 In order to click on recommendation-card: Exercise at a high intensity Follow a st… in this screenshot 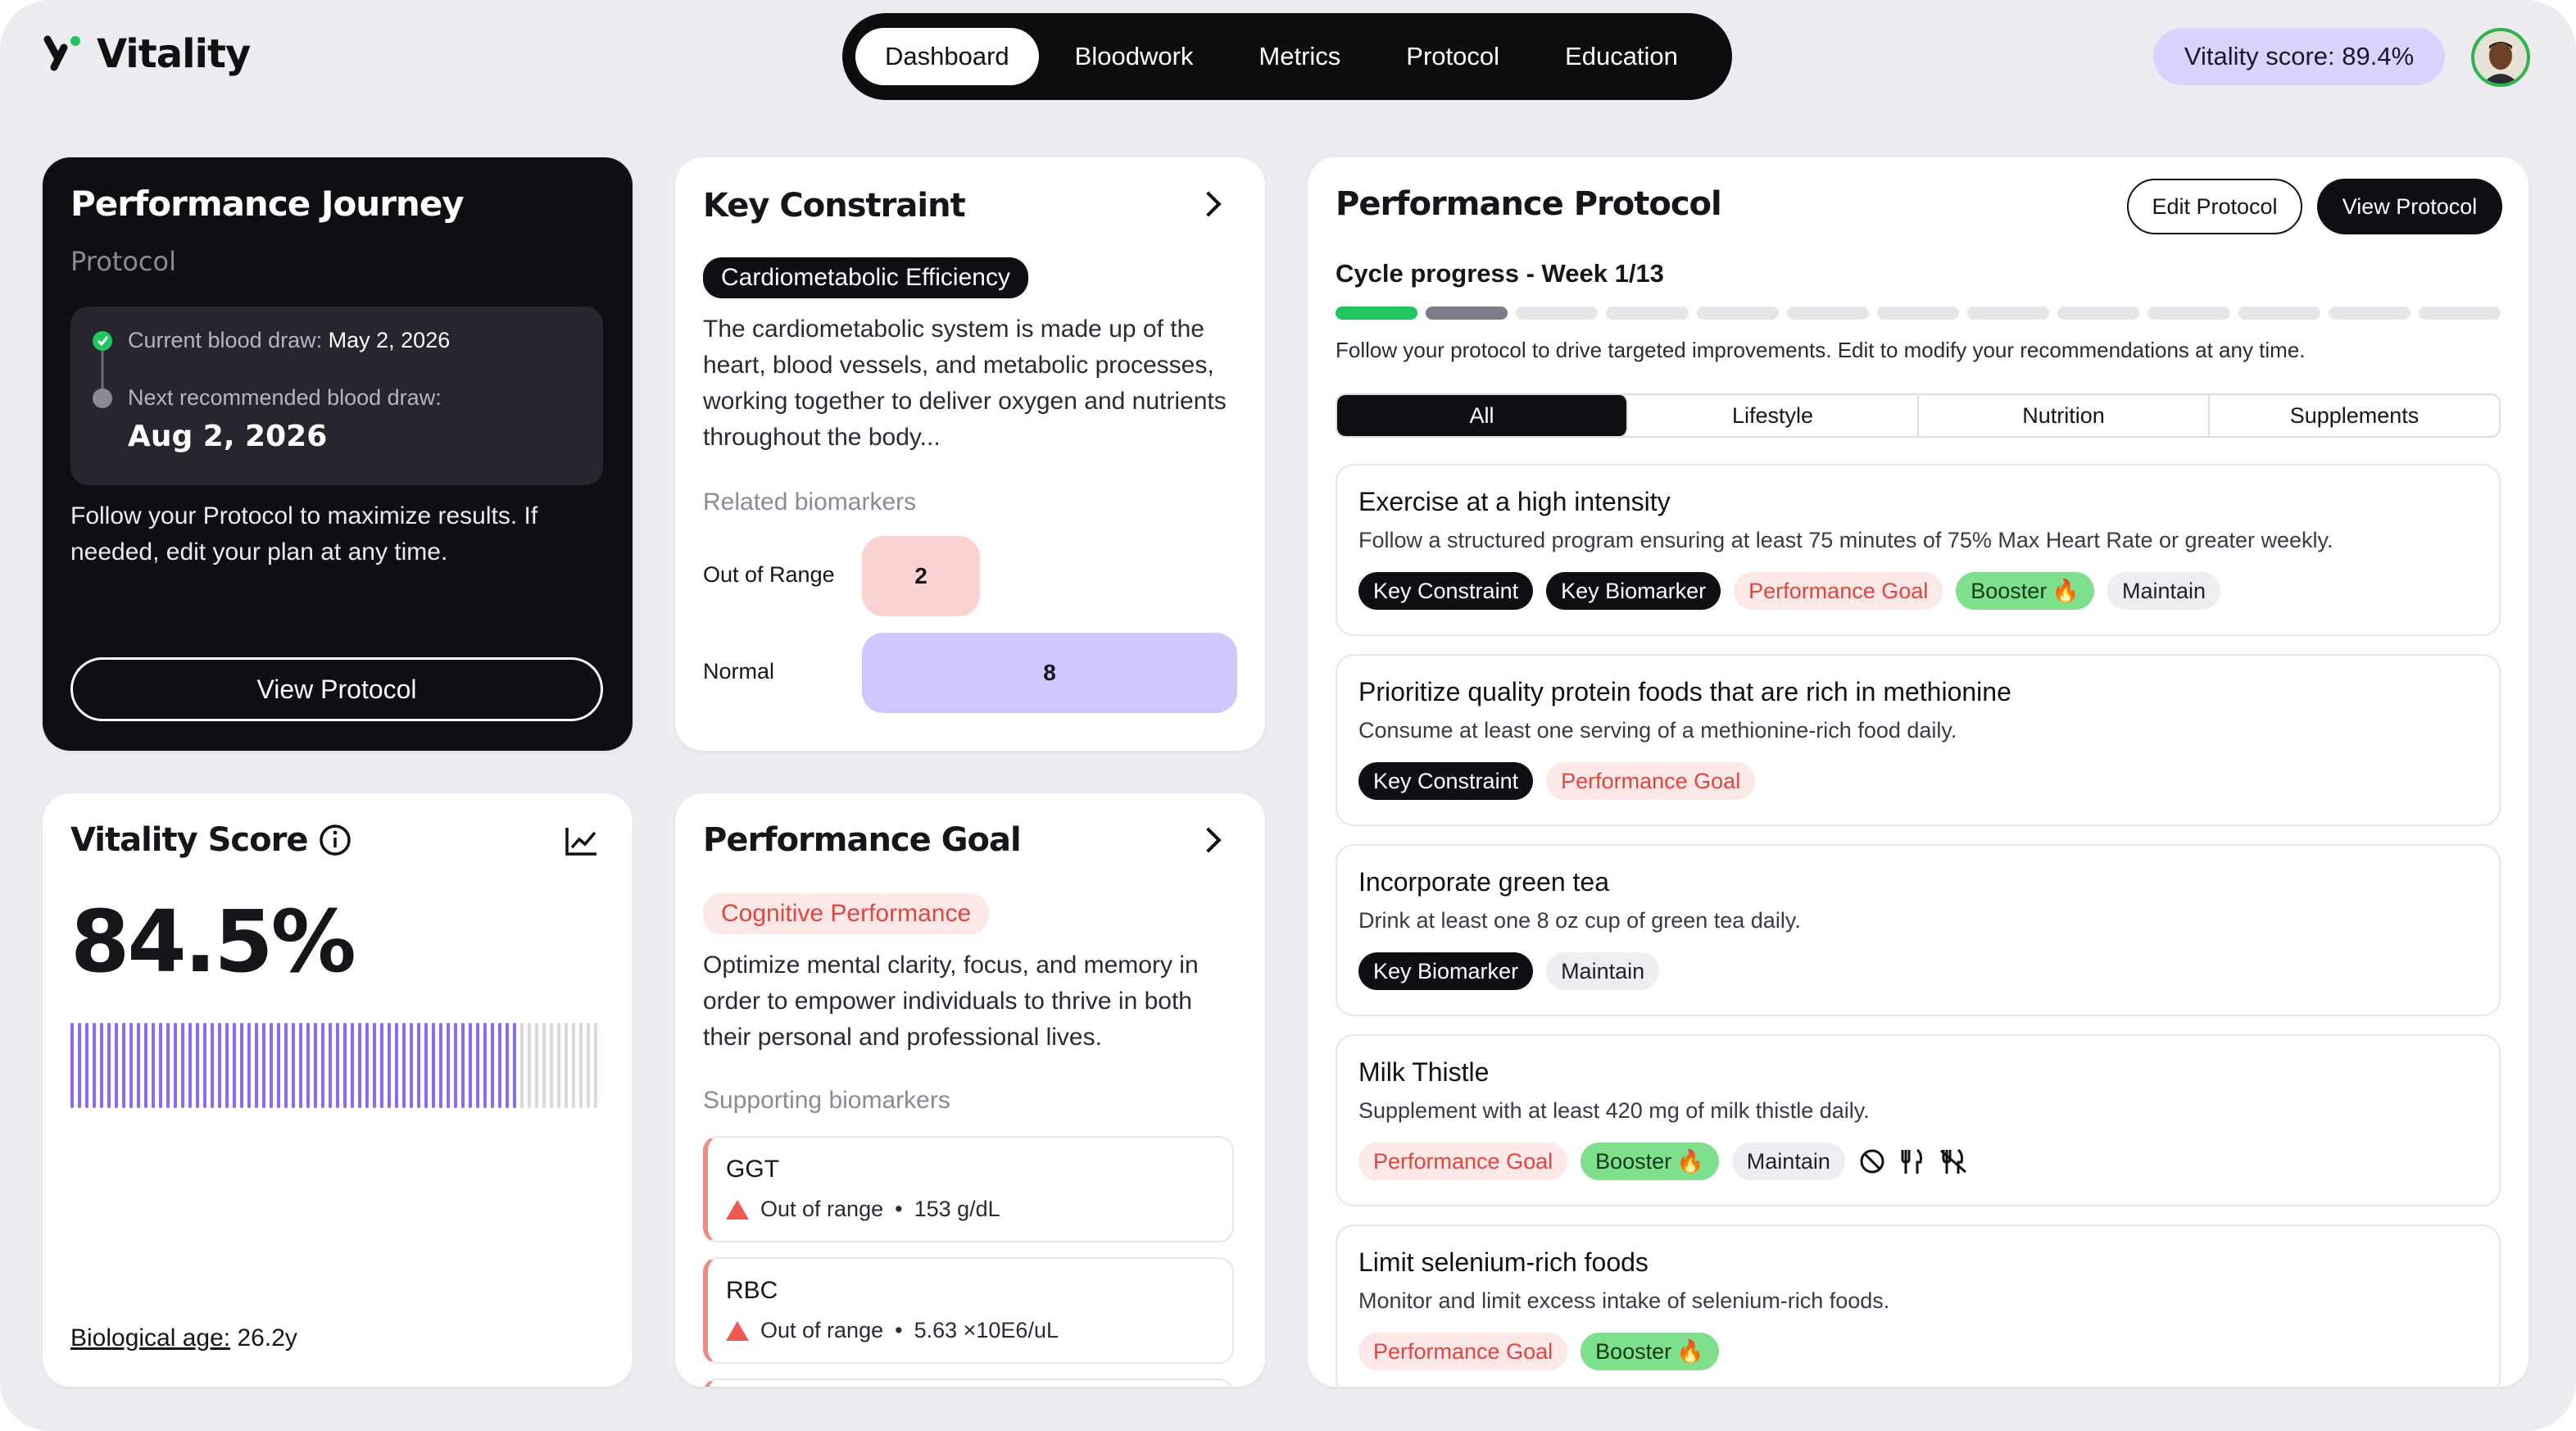, I will do `click(1918, 550)`.